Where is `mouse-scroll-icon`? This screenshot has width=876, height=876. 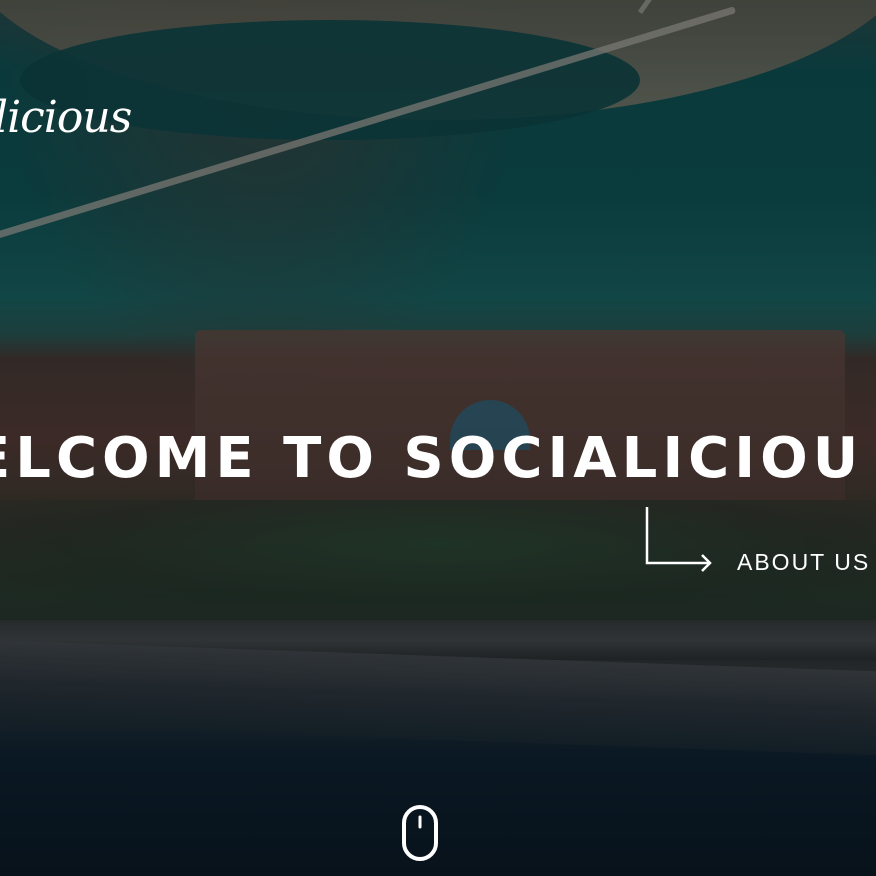
mouse-scroll-icon is located at coordinates (420, 833).